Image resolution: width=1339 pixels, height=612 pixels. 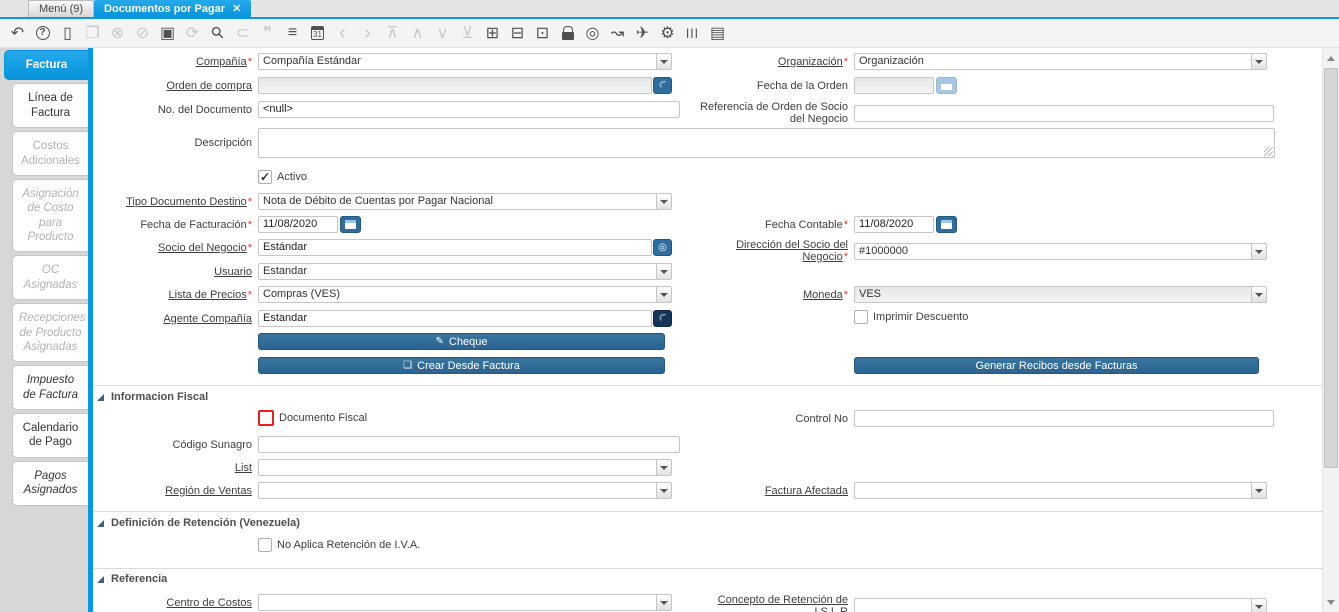 What do you see at coordinates (172, 319) in the screenshot?
I see `field-label-agente-compania: Agente Compañía` at bounding box center [172, 319].